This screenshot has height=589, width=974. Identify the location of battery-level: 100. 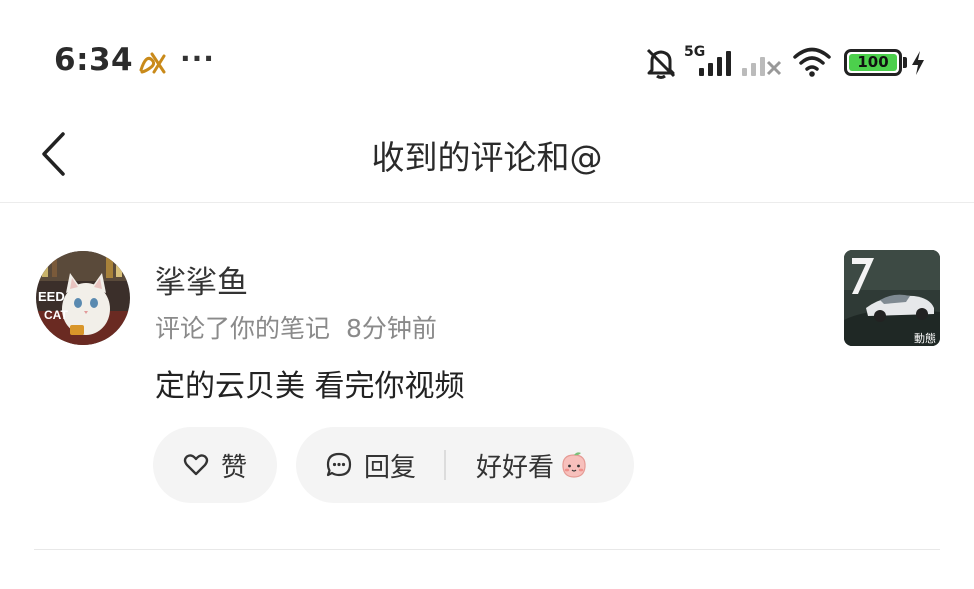
(873, 62).